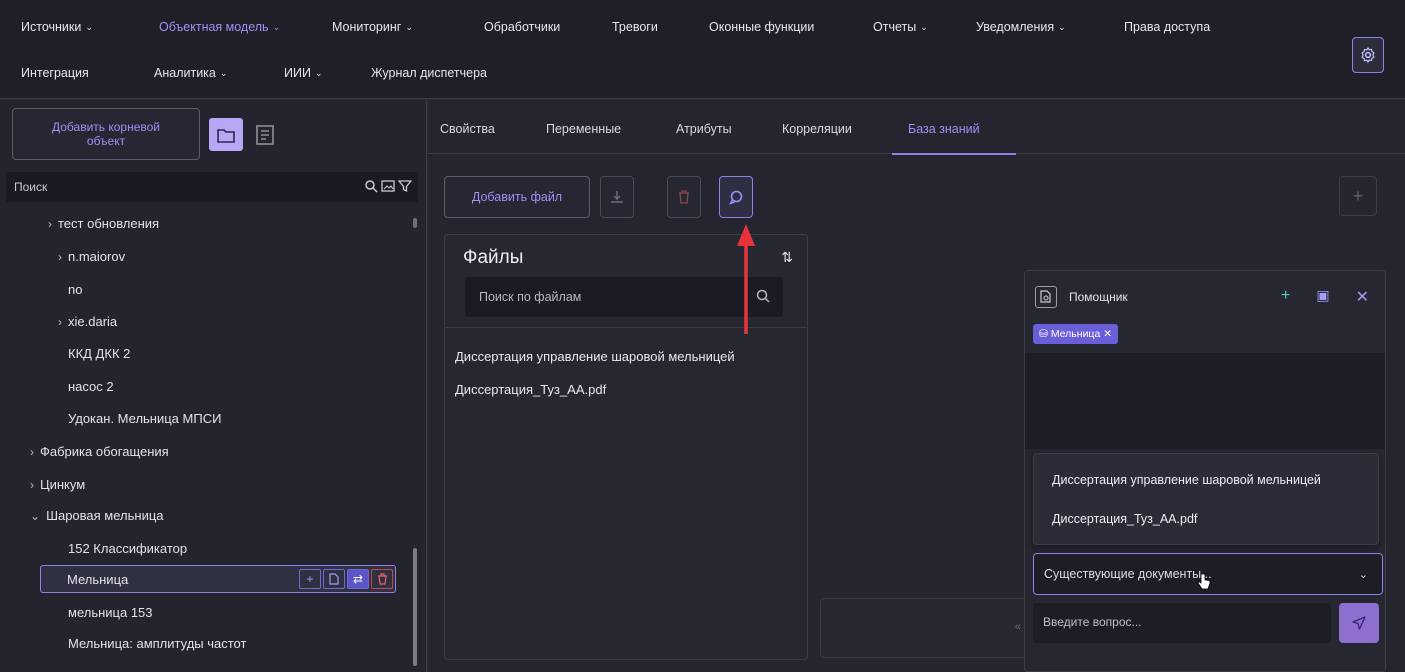 Image resolution: width=1405 pixels, height=672 pixels. I want to click on nav-object-model: Объектная модель ⌄, so click(219, 27).